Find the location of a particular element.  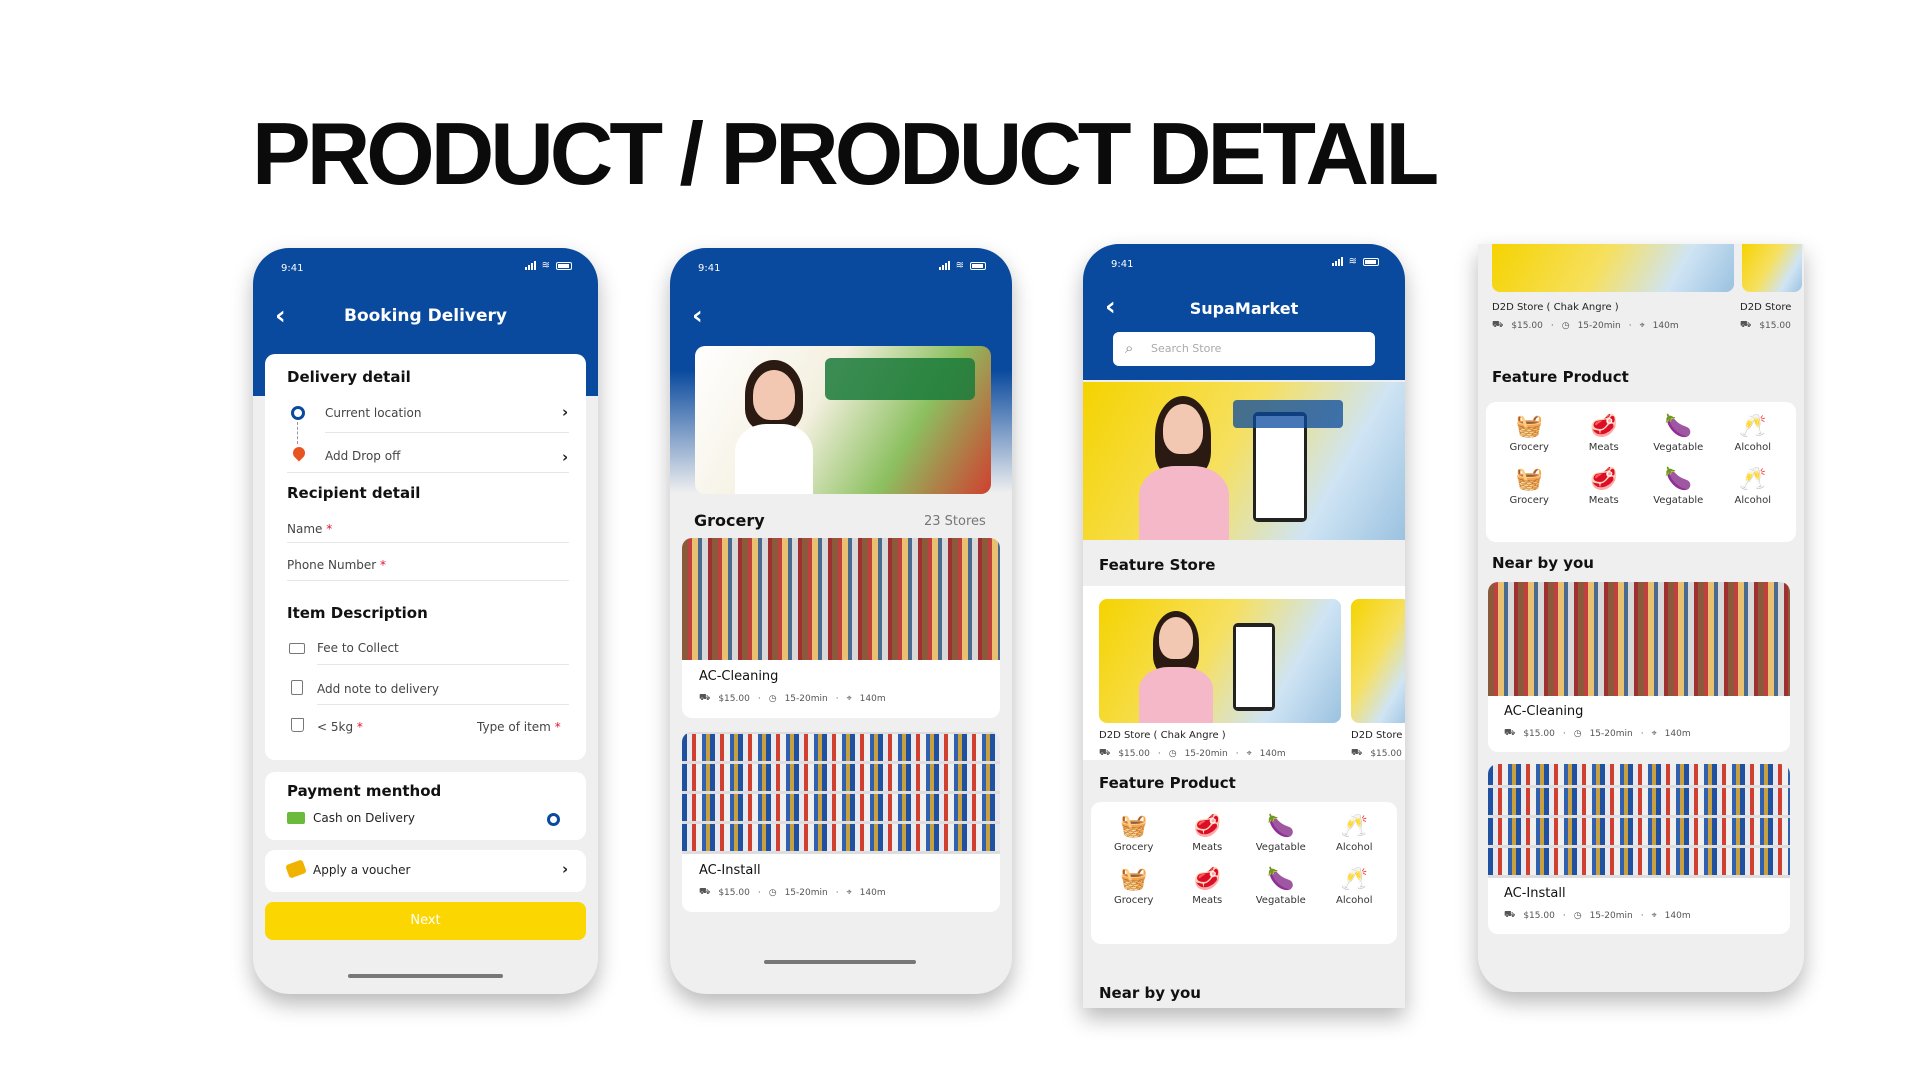

search-placeholder: Search Store is located at coordinates (1186, 348).